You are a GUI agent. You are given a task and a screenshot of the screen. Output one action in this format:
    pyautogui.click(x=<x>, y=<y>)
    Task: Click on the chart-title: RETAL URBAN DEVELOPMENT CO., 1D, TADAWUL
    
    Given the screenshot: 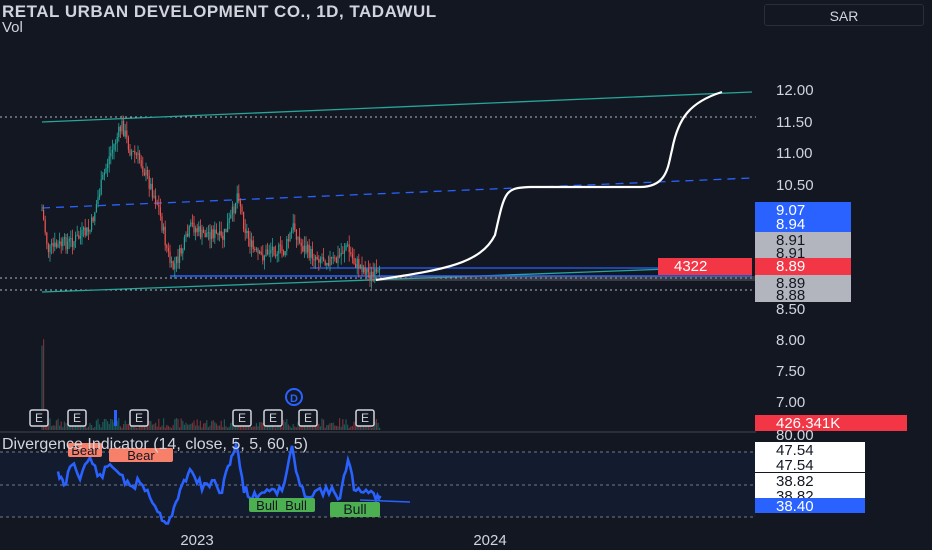 What is the action you would take?
    pyautogui.click(x=219, y=12)
    